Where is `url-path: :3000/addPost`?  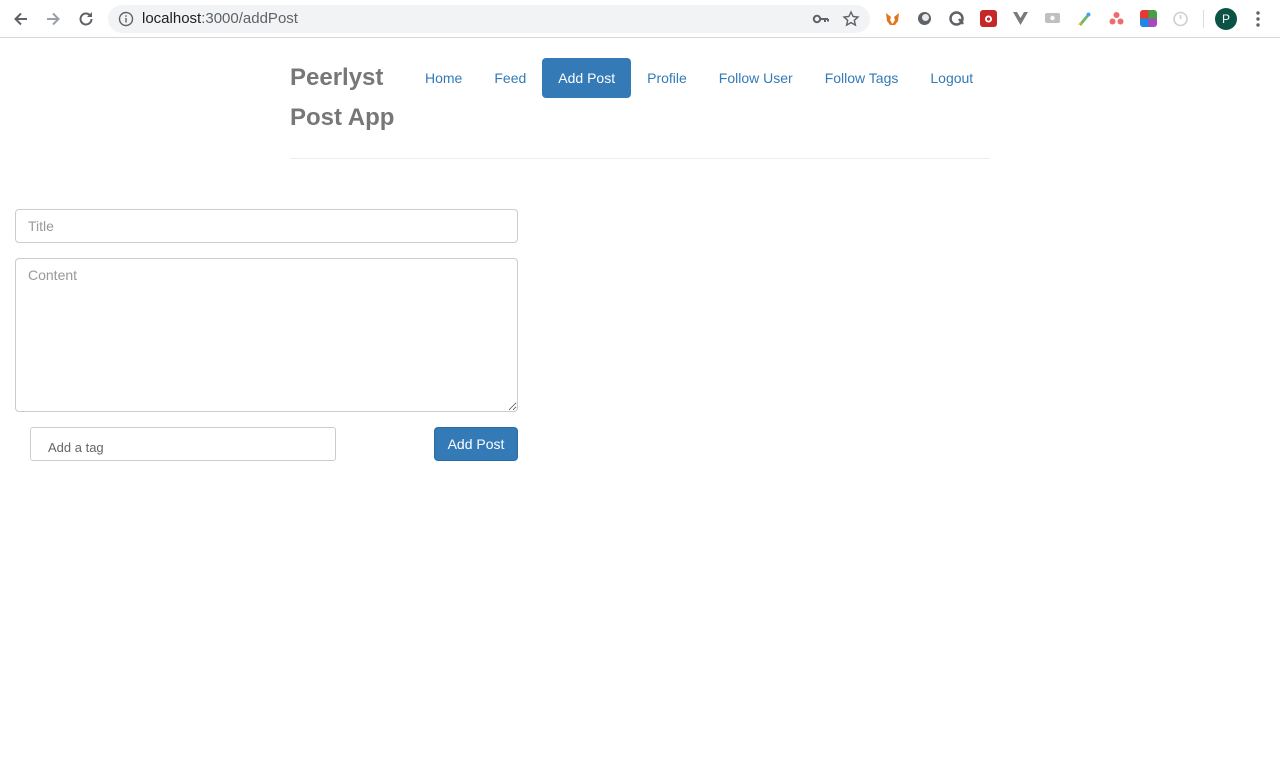 url-path: :3000/addPost is located at coordinates (249, 18).